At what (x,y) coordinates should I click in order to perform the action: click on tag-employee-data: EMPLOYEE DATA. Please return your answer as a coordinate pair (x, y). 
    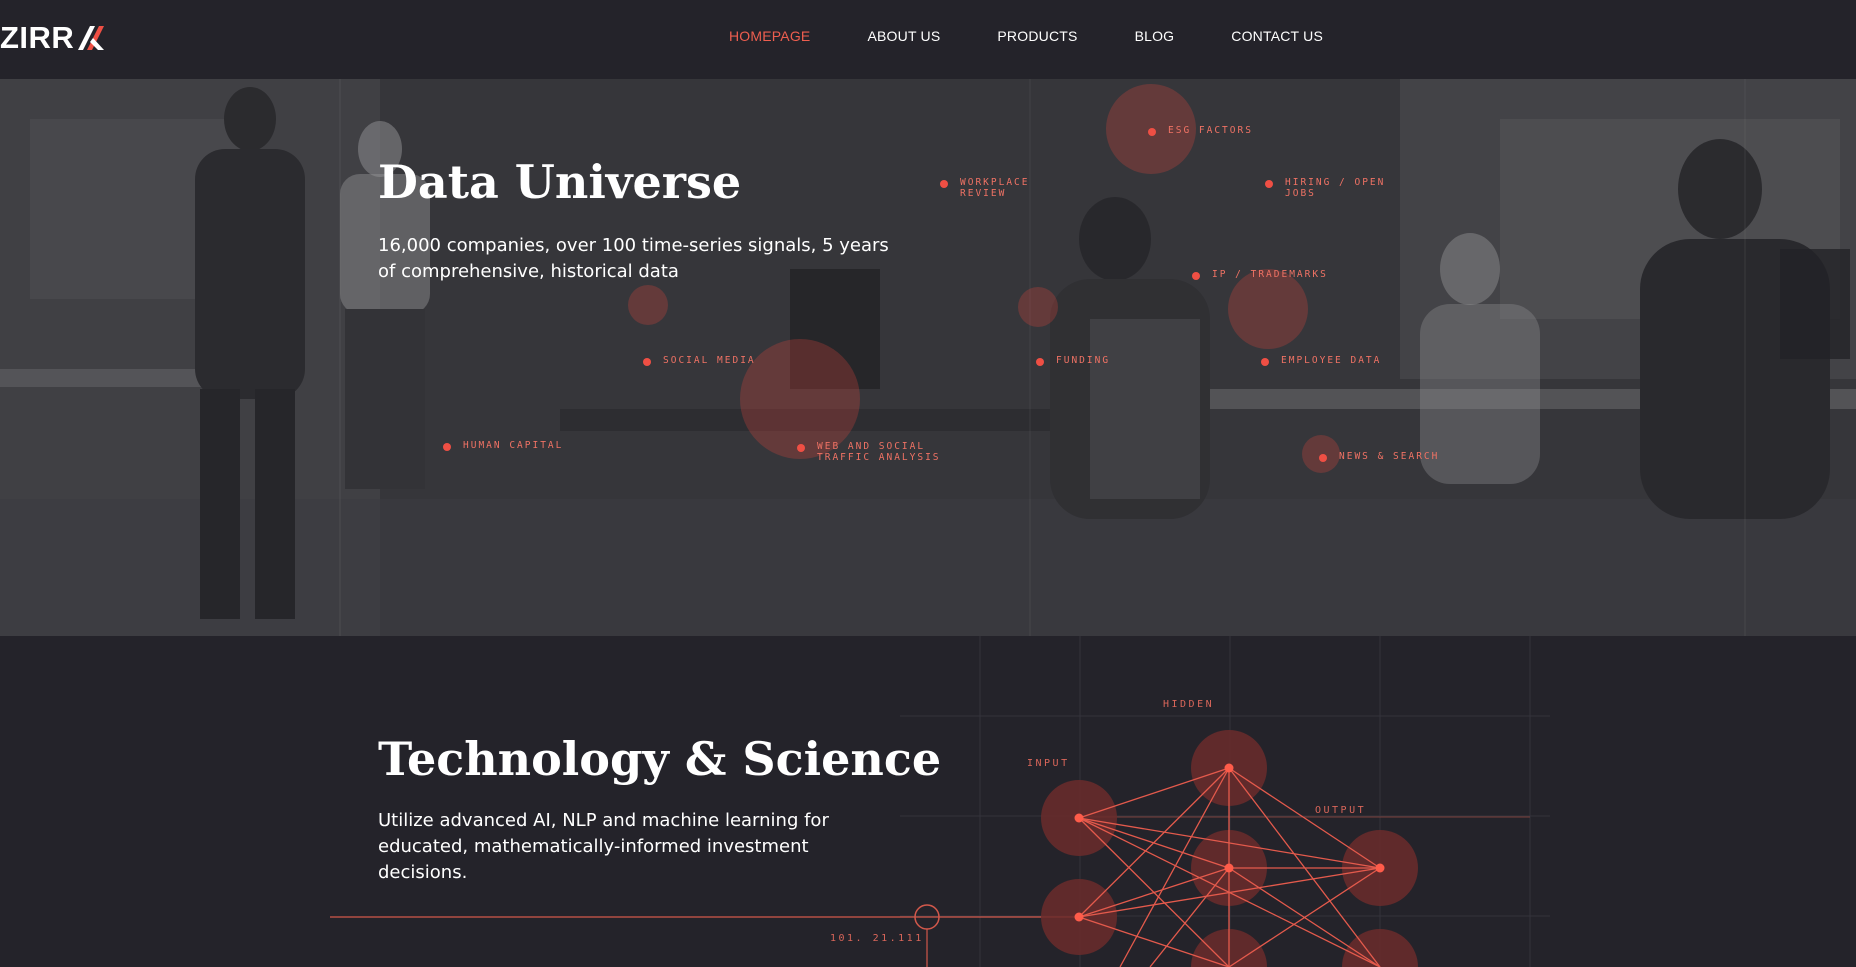
    Looking at the image, I should click on (1321, 360).